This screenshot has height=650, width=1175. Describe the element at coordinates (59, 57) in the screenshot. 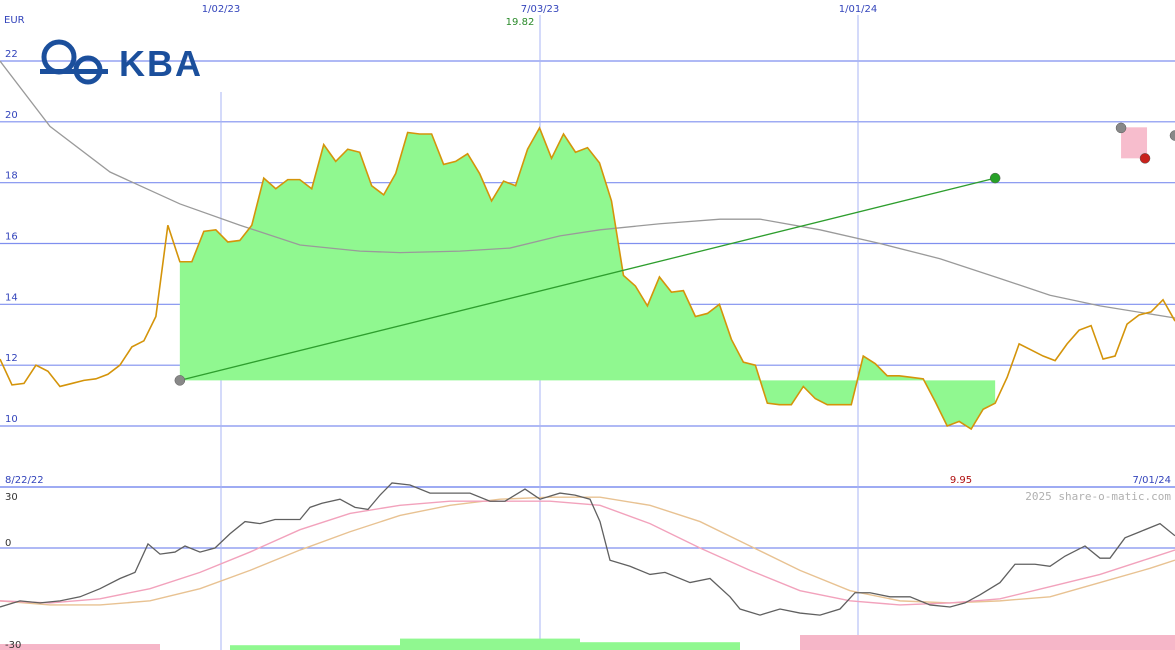

I see `logo-ring-left` at that location.